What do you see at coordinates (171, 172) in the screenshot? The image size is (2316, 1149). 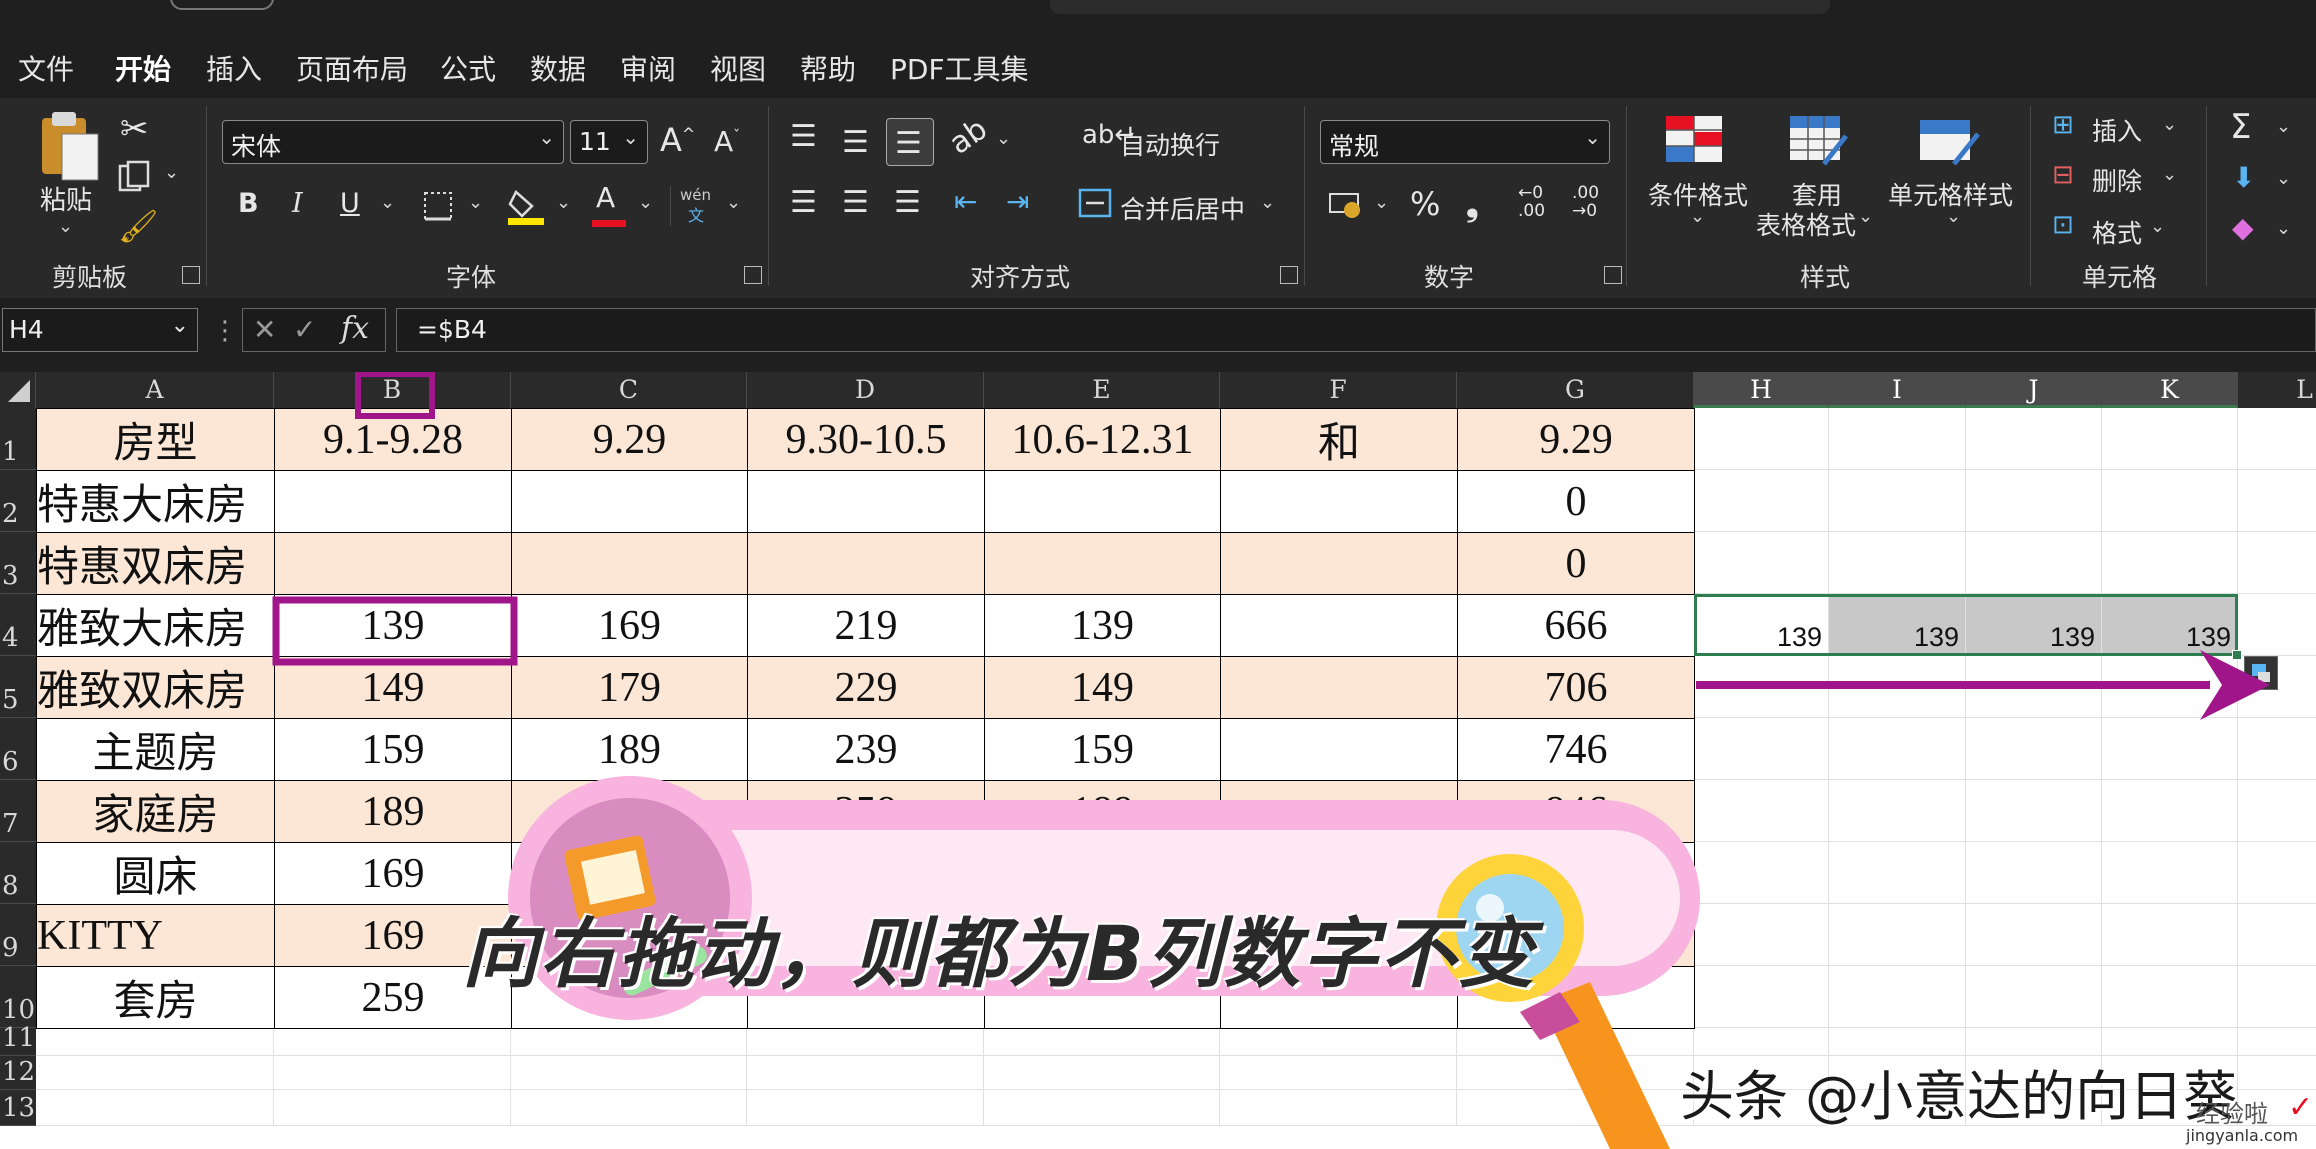 I see `copy-dropdown-icon: ⌄` at bounding box center [171, 172].